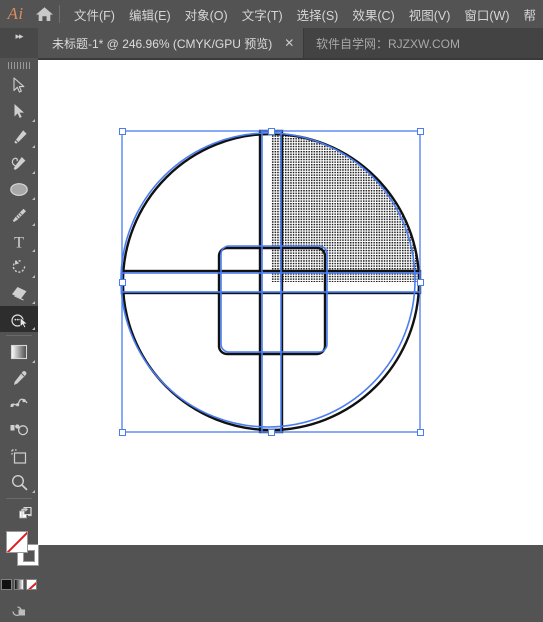 This screenshot has height=622, width=543. Describe the element at coordinates (19, 319) in the screenshot. I see `shape-builder-tool` at that location.